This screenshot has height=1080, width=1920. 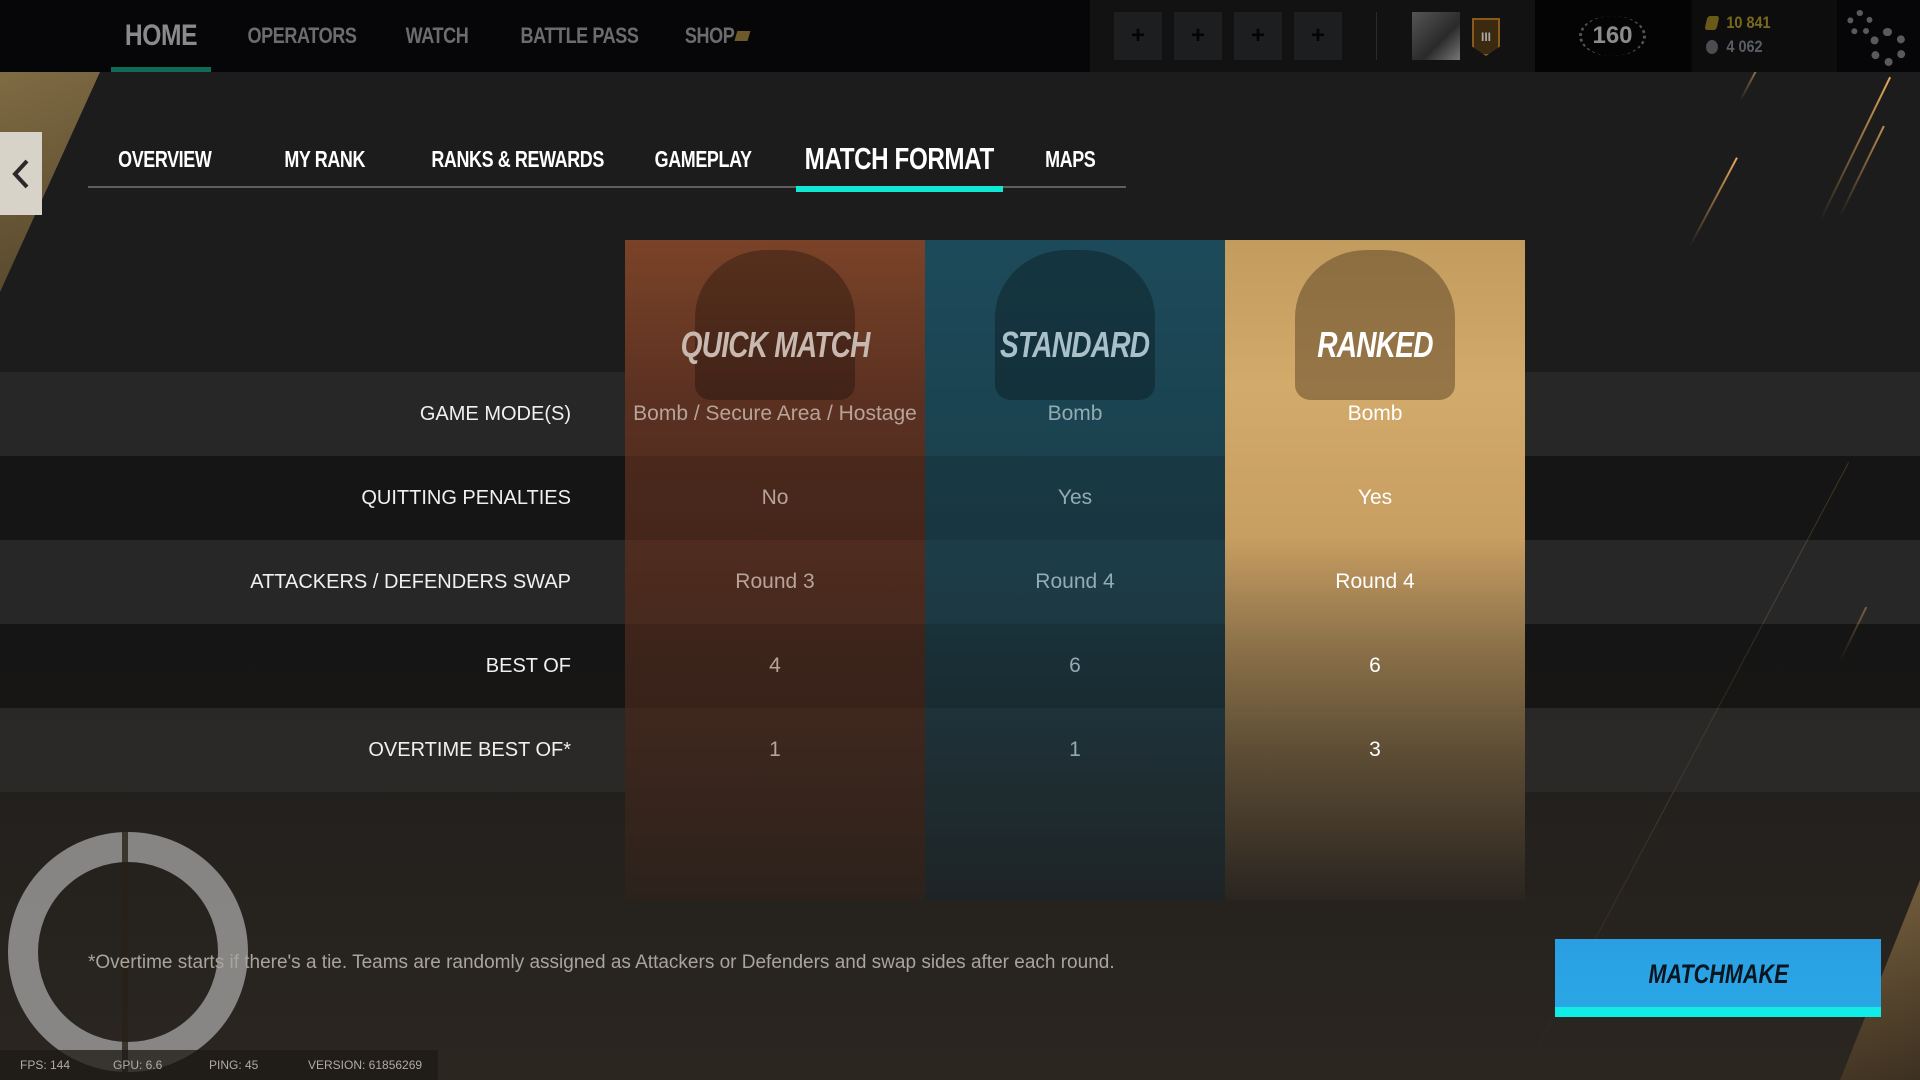 What do you see at coordinates (469, 749) in the screenshot?
I see `row-label: OVERTIME BEST OF*` at bounding box center [469, 749].